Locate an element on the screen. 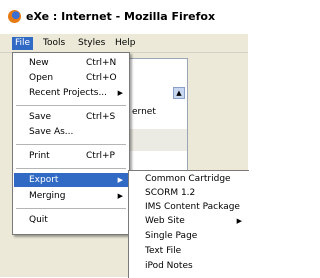 This screenshot has width=320, height=278. menu-item-print: Print Ctrl+P is located at coordinates (71, 156).